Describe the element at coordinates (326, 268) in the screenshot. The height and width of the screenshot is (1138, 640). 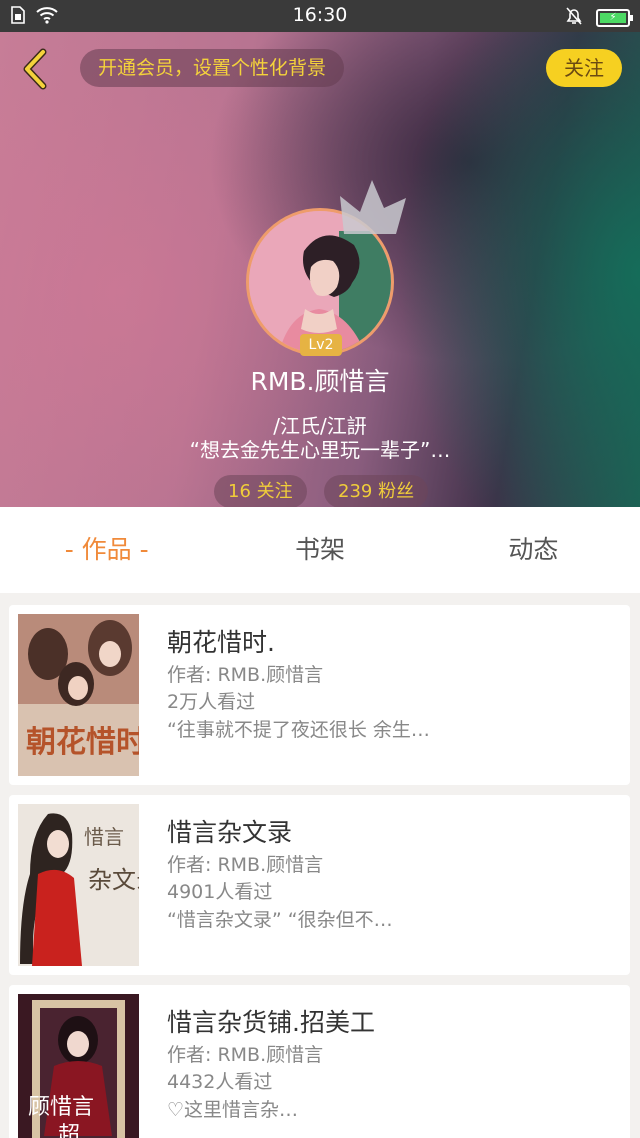
I see `avatar-container: Lv2` at that location.